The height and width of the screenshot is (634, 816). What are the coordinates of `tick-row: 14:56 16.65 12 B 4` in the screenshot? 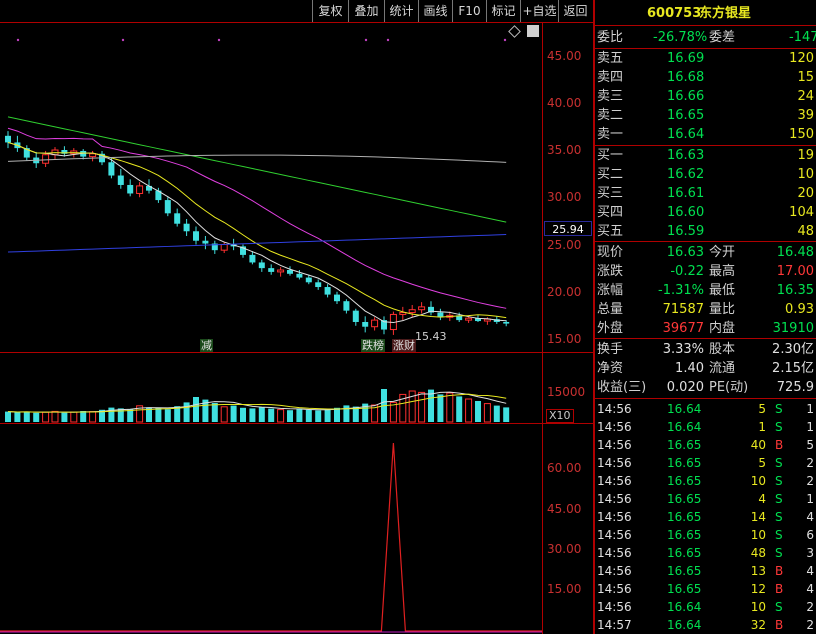 It's located at (705, 589).